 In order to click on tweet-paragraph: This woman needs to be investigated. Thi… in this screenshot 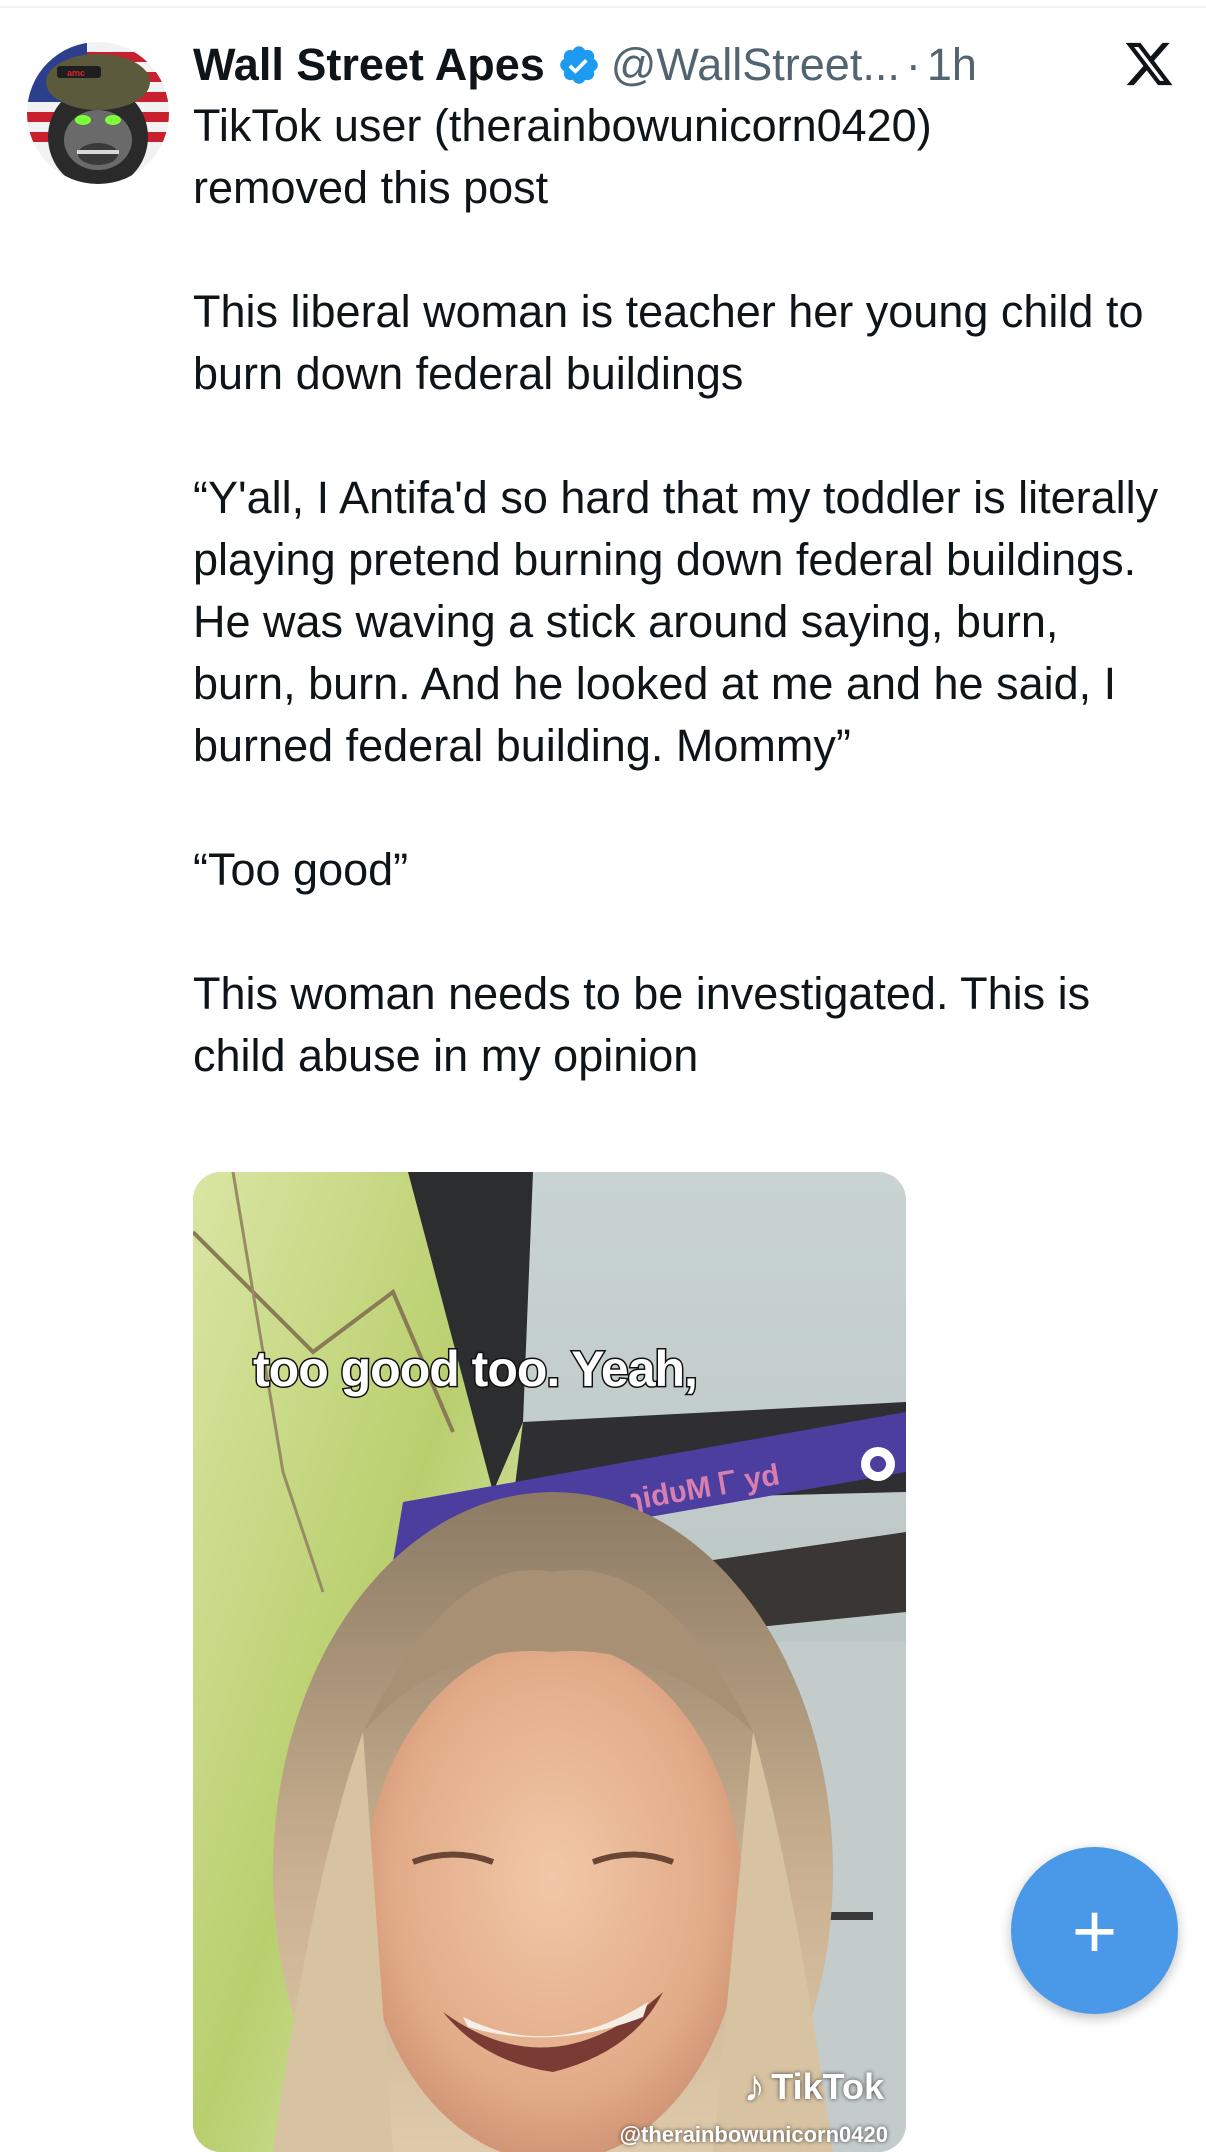, I will do `click(642, 1024)`.